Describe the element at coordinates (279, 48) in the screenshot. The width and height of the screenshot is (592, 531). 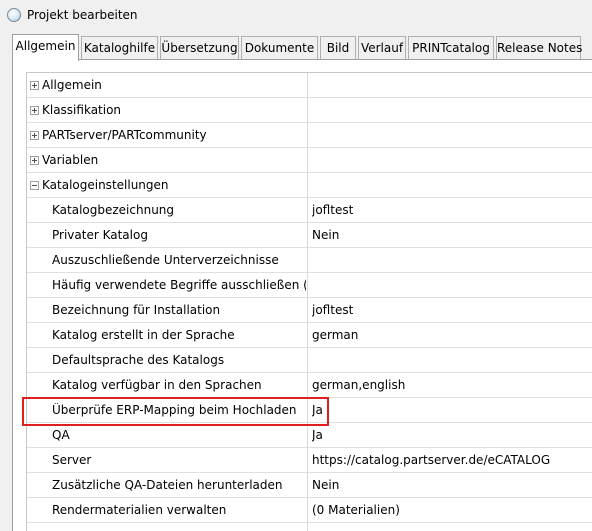
I see `tab-dokumente: Dokumente` at that location.